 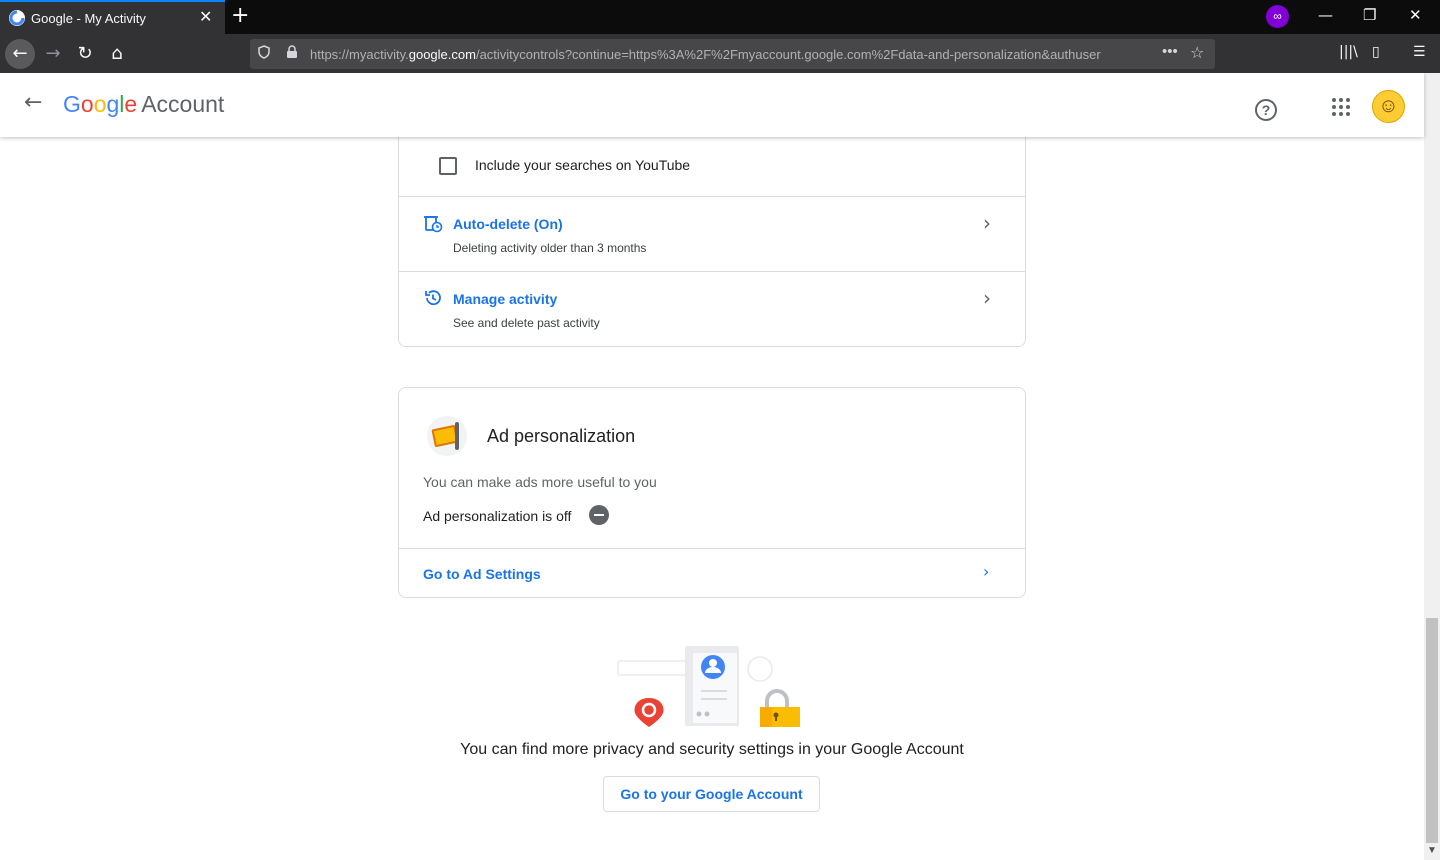 What do you see at coordinates (264, 53) in the screenshot?
I see `tracking-shield-icon` at bounding box center [264, 53].